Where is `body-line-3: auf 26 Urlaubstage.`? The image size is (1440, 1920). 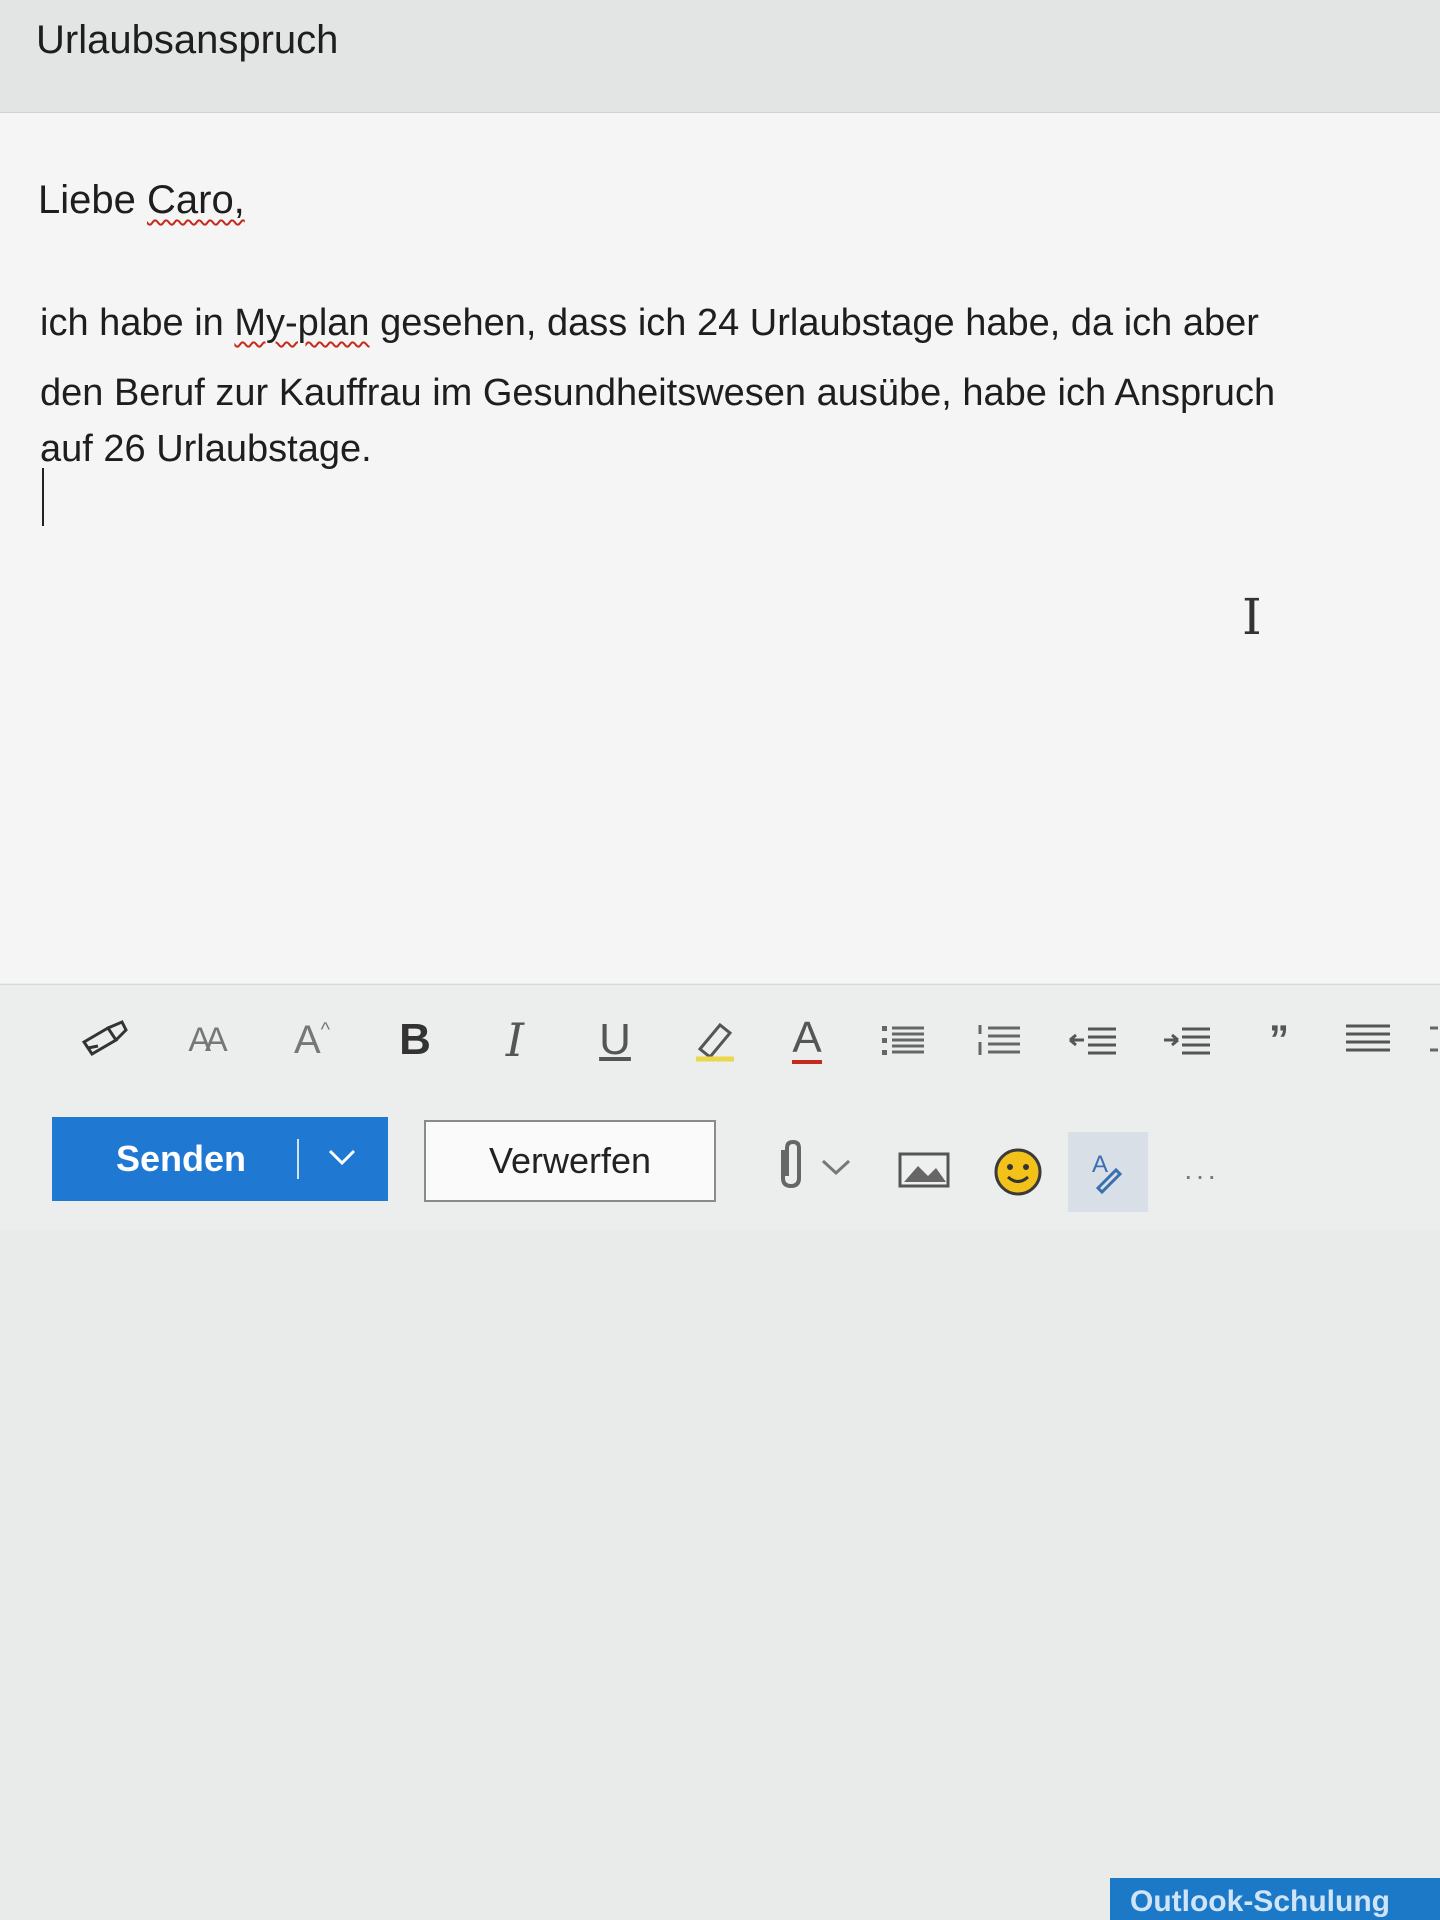
body-line-3: auf 26 Urlaubstage. is located at coordinates (206, 449).